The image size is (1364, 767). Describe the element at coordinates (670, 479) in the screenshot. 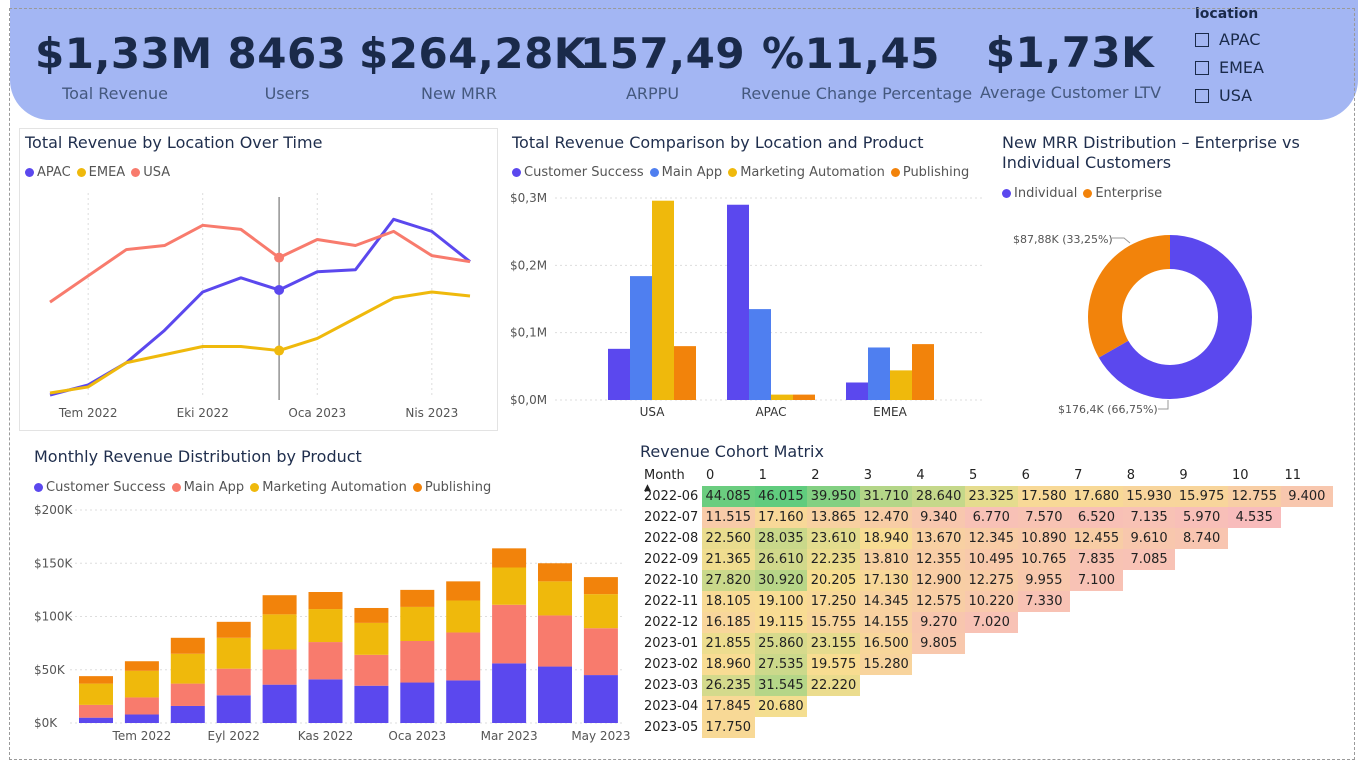

I see `cohort-corner-header: Month ▲` at that location.